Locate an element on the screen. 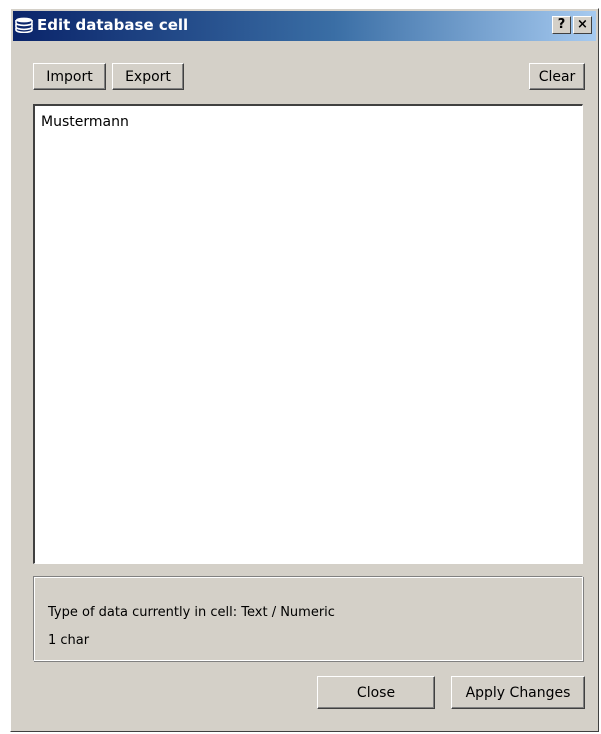  char-count-label: 1 char is located at coordinates (69, 640).